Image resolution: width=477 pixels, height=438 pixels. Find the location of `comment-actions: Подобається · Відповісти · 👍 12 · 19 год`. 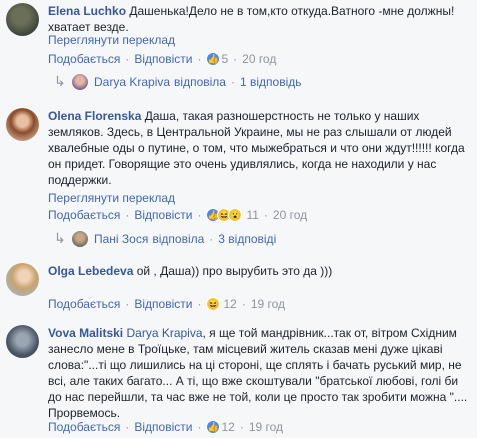

comment-actions: Подобається · Відповісти · 👍 12 · 19 год is located at coordinates (166, 427).